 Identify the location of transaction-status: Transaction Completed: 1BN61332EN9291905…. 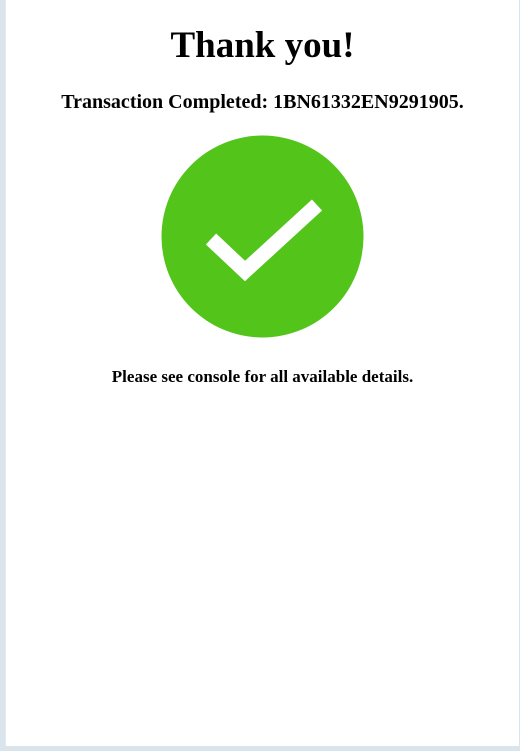
(262, 102).